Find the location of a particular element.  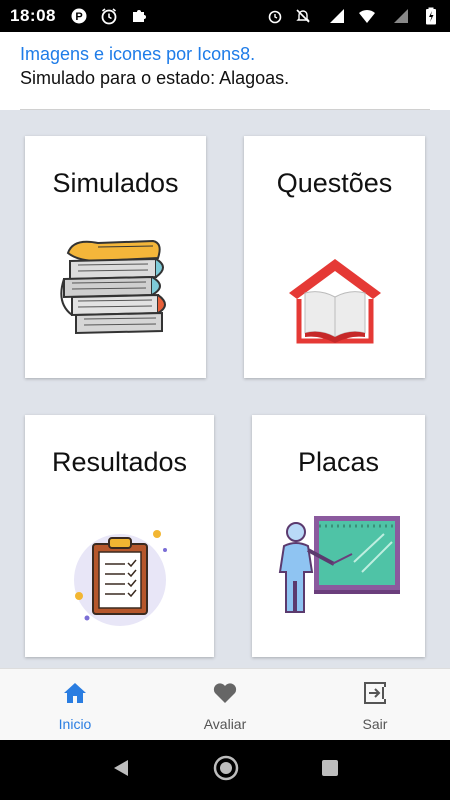

signal-4g-icon is located at coordinates (335, 16).